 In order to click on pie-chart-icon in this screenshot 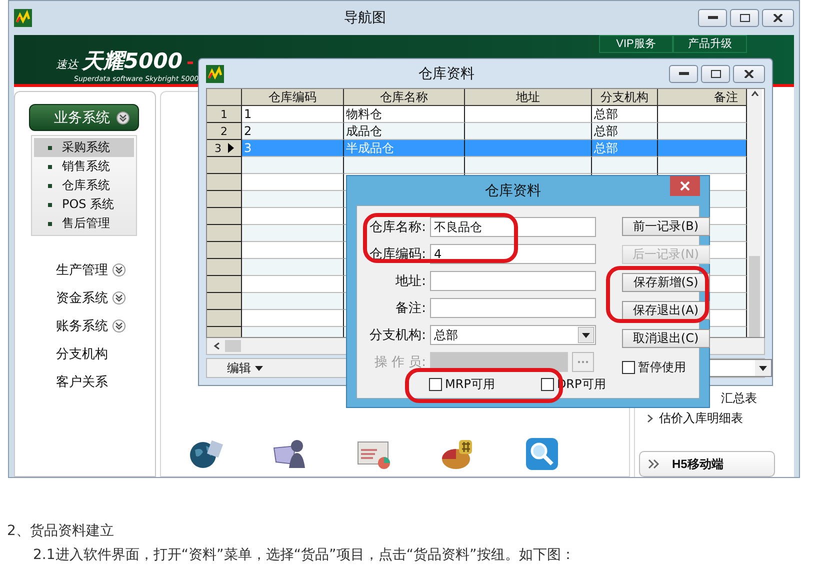, I will do `click(458, 454)`.